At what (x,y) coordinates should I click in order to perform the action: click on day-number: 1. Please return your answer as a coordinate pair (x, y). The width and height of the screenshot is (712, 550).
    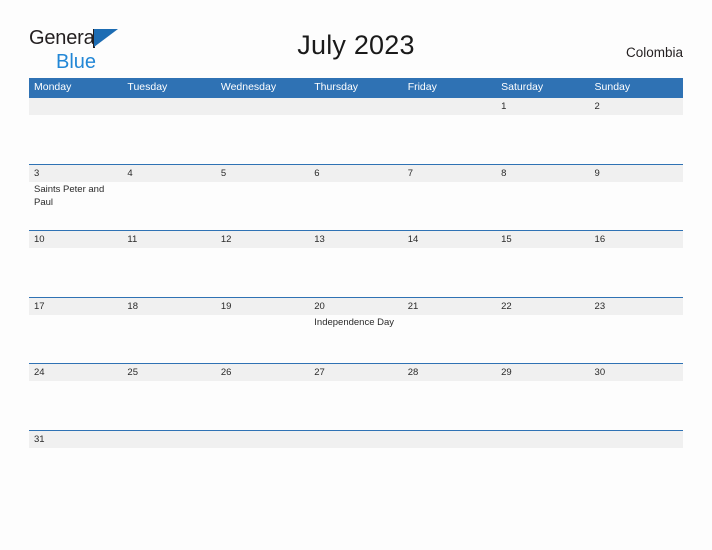
    Looking at the image, I should click on (542, 106).